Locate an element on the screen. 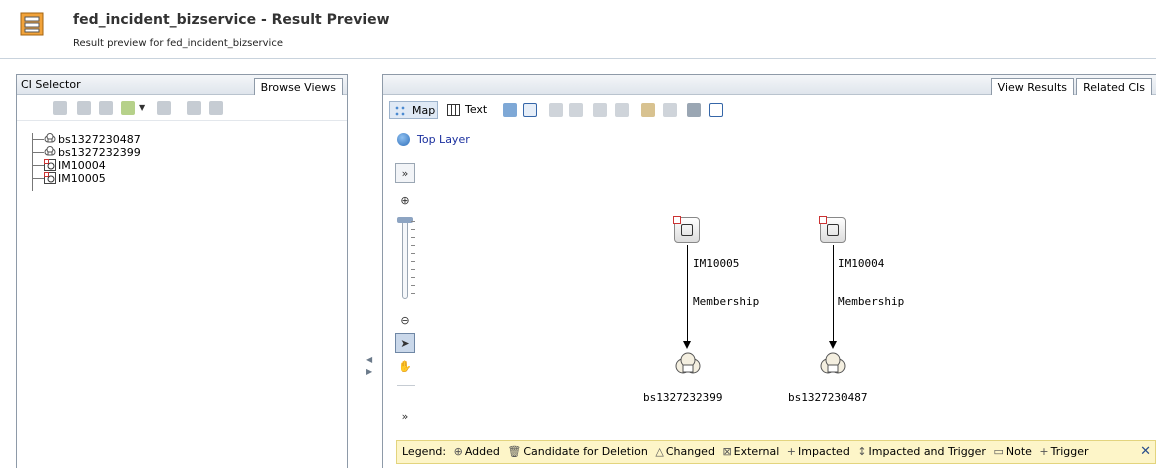 Image resolution: width=1156 pixels, height=468 pixels. legend-label: Note is located at coordinates (1018, 451).